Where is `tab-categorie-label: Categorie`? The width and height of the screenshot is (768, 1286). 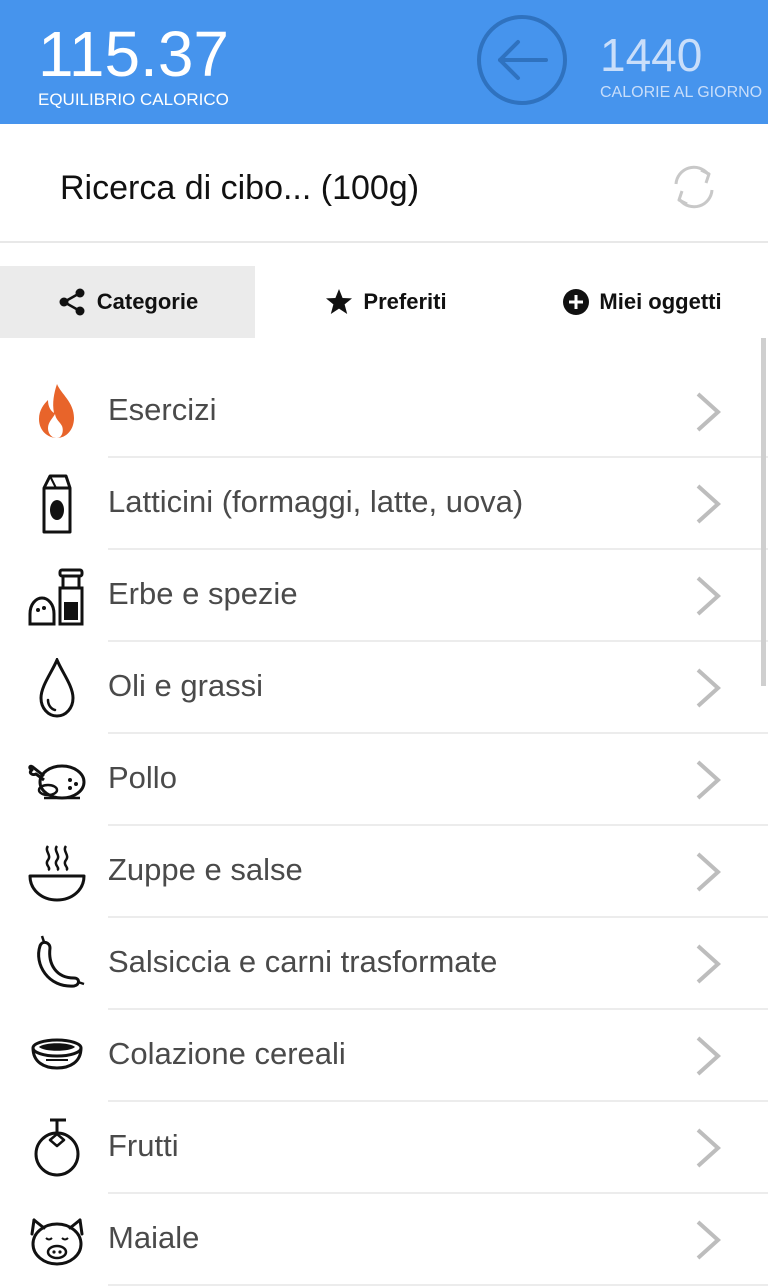 tab-categorie-label: Categorie is located at coordinates (147, 301).